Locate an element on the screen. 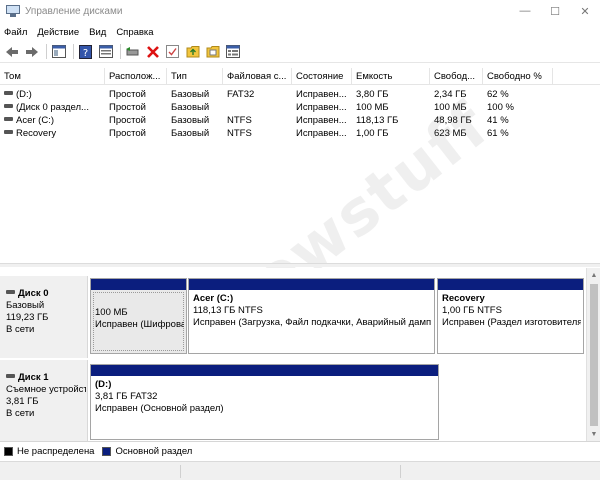 The image size is (600, 480). volume-capacity: 3,80 ГБ is located at coordinates (372, 94).